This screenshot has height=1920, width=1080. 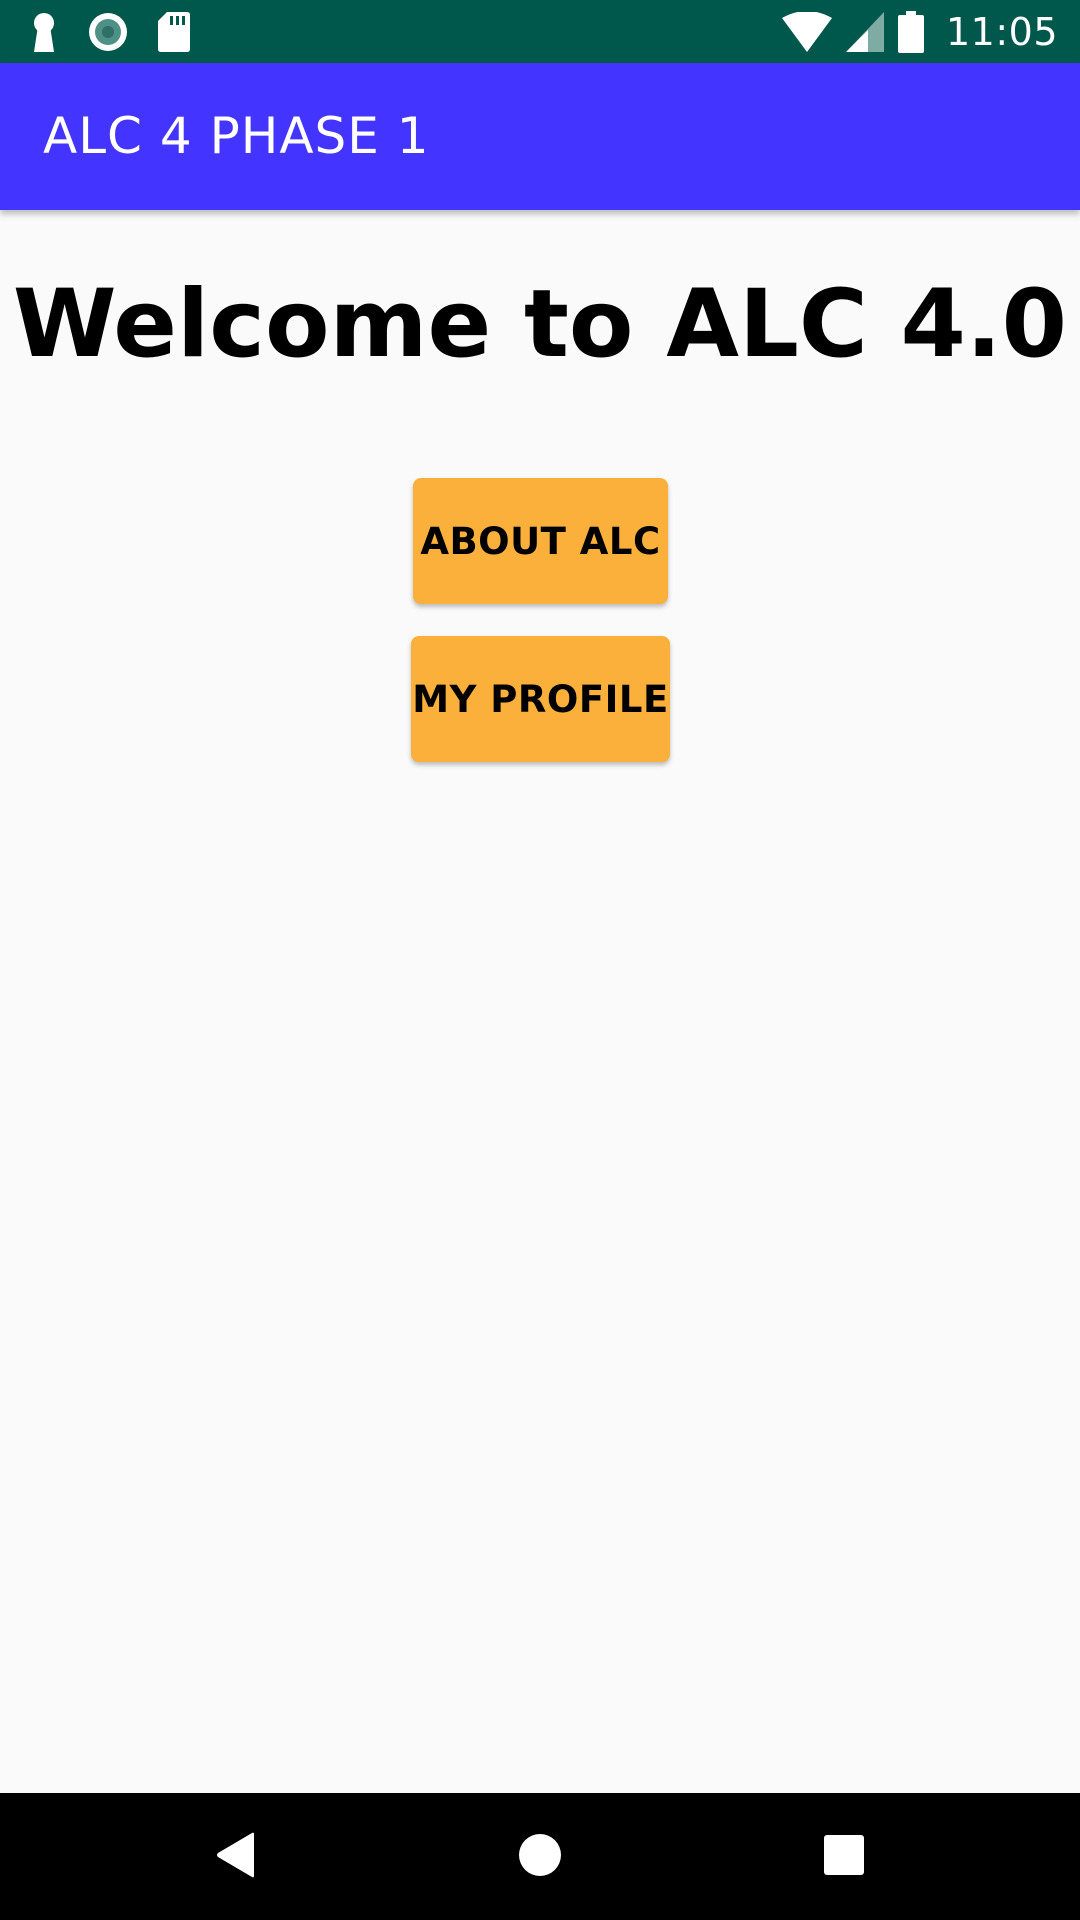 What do you see at coordinates (540, 136) in the screenshot?
I see `app-bar: ALC 4 PHASE 1` at bounding box center [540, 136].